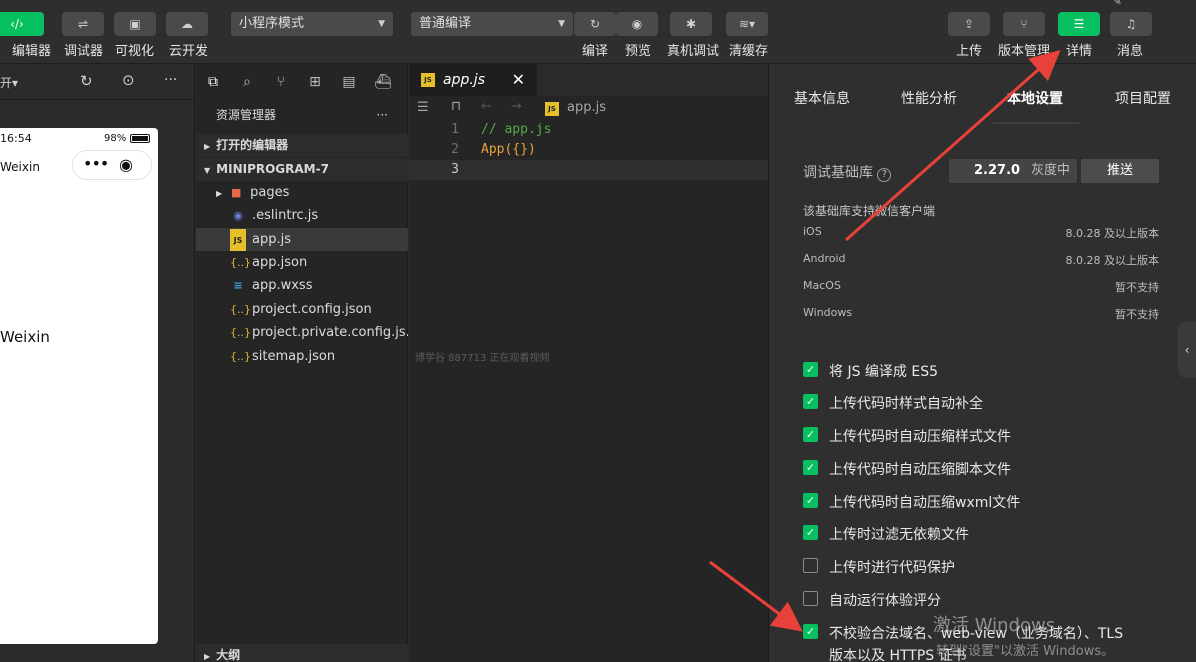  Describe the element at coordinates (756, 596) in the screenshot. I see `arrow-to-domain-option` at that location.